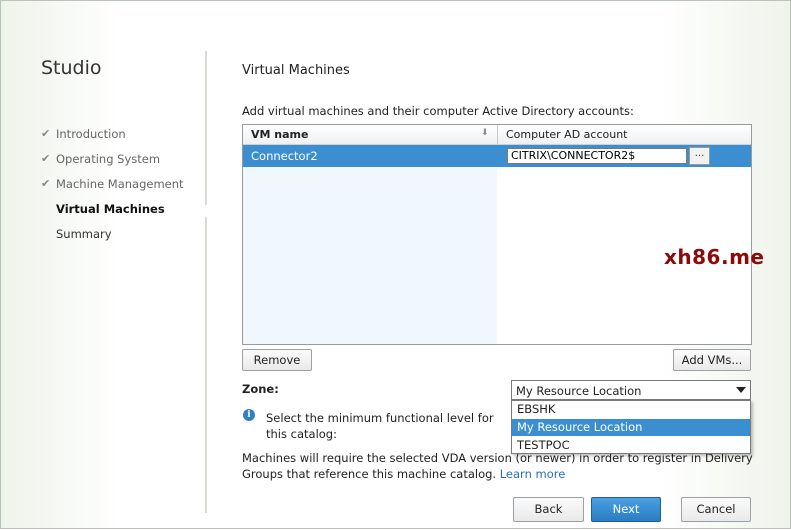 Image resolution: width=791 pixels, height=530 pixels. I want to click on step-machine-management: ✔ Machine Management, so click(112, 190).